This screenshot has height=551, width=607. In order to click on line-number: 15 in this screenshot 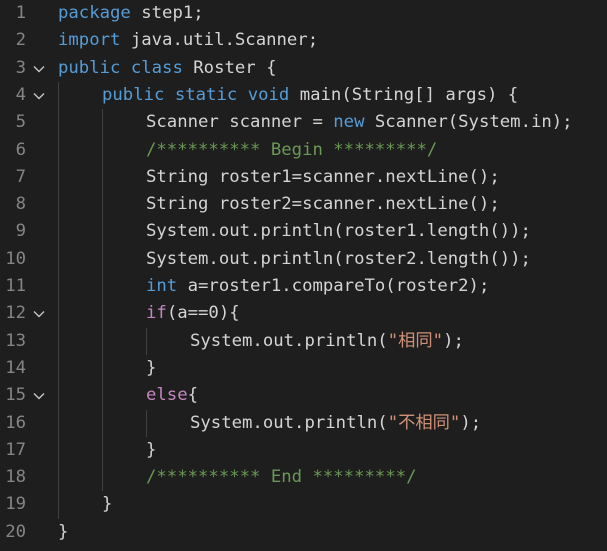, I will do `click(15, 395)`.